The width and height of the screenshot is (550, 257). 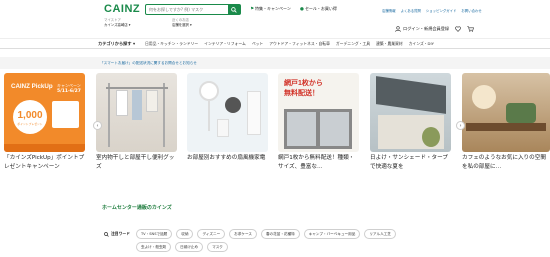 I want to click on nav-item-pet: ペット, so click(x=257, y=44).